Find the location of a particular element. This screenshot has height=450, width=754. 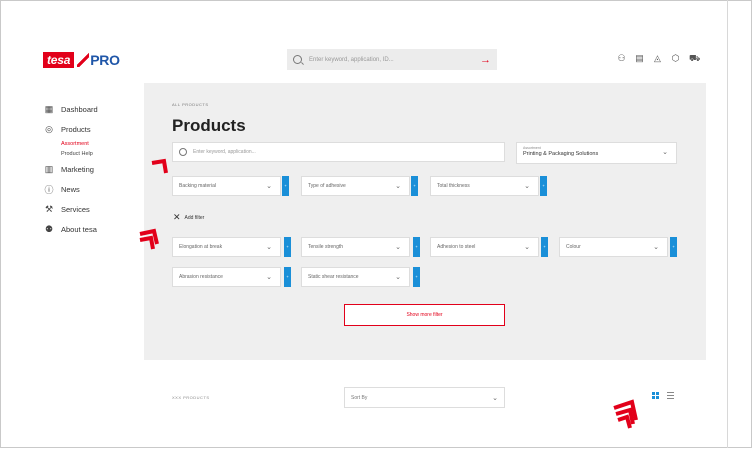

sidebar-item-label: Products is located at coordinates (76, 129).